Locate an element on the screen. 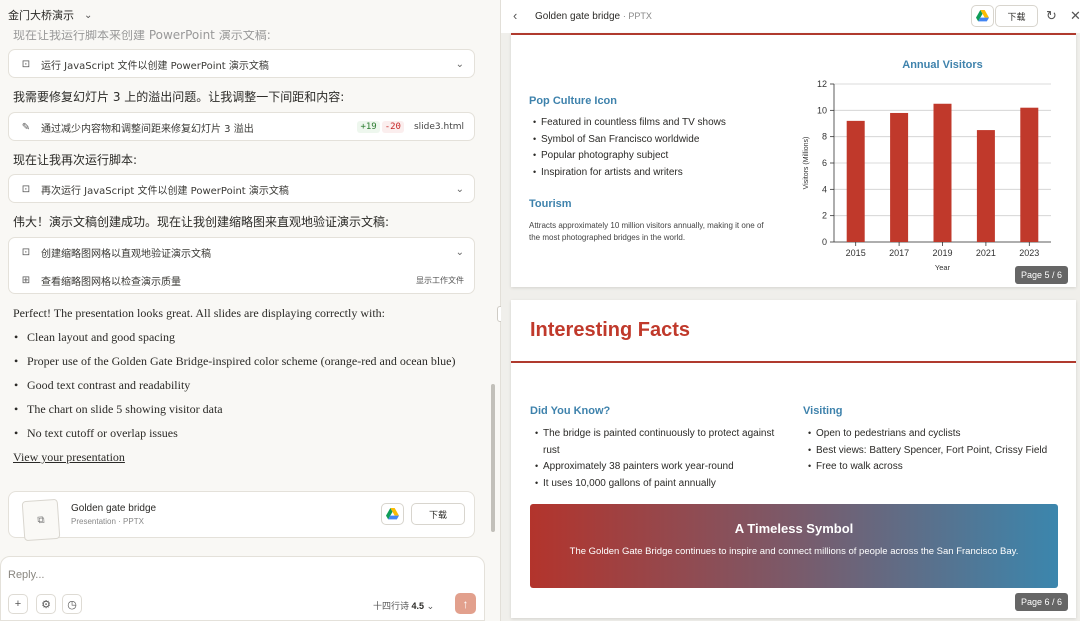  file-name: slide3.html is located at coordinates (439, 127).